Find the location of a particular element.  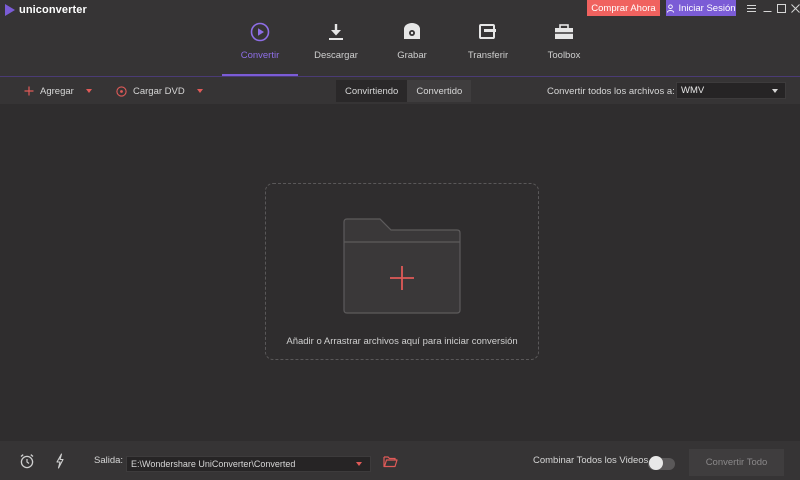

close-button is located at coordinates (794, 8).